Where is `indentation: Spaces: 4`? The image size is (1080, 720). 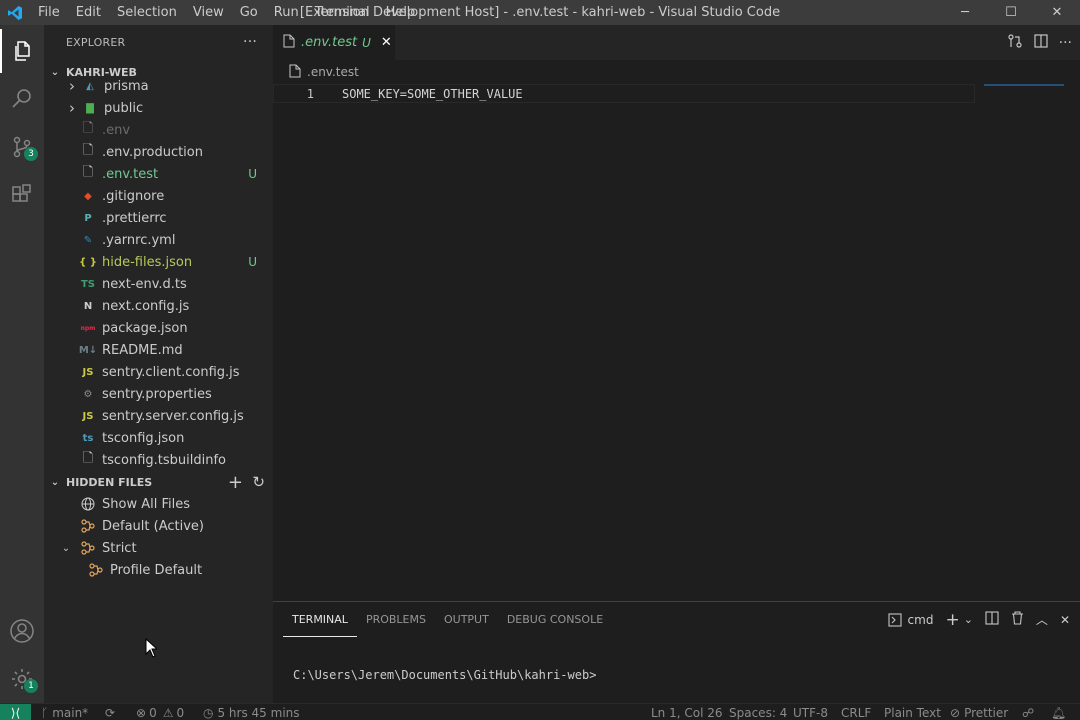
indentation: Spaces: 4 is located at coordinates (758, 712).